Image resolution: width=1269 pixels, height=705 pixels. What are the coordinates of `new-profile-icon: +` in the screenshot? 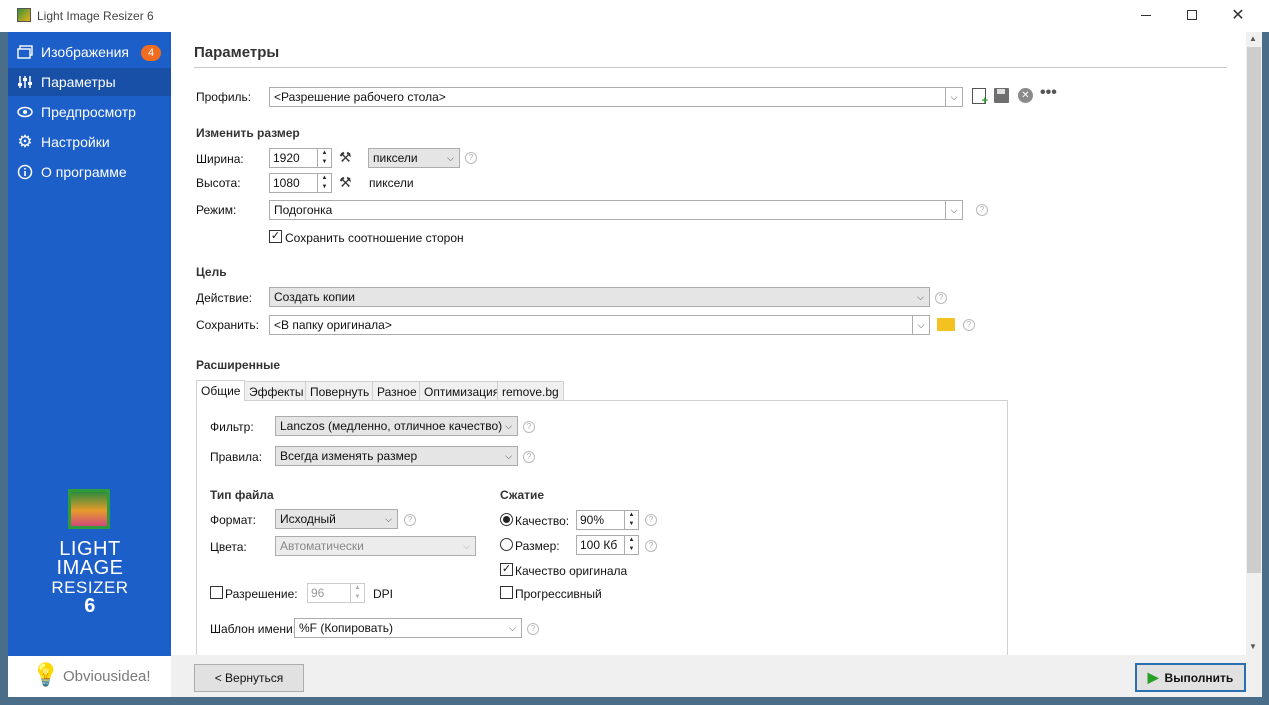 It's located at (980, 97).